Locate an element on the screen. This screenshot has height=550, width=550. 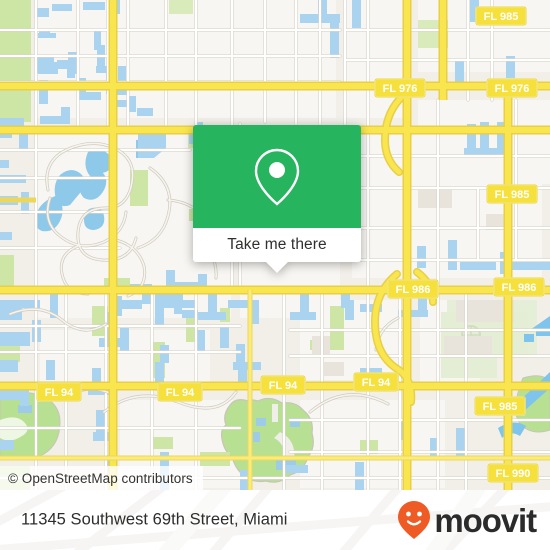
take-me-there-label: Take me there is located at coordinates (277, 244).